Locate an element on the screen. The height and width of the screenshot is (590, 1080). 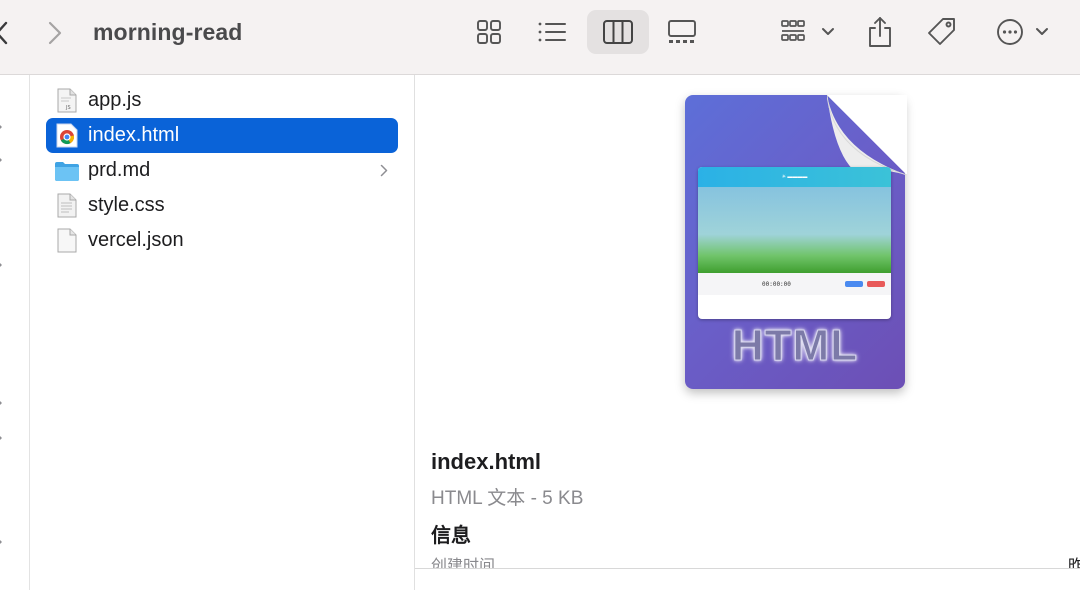
back-button is located at coordinates (7, 33).